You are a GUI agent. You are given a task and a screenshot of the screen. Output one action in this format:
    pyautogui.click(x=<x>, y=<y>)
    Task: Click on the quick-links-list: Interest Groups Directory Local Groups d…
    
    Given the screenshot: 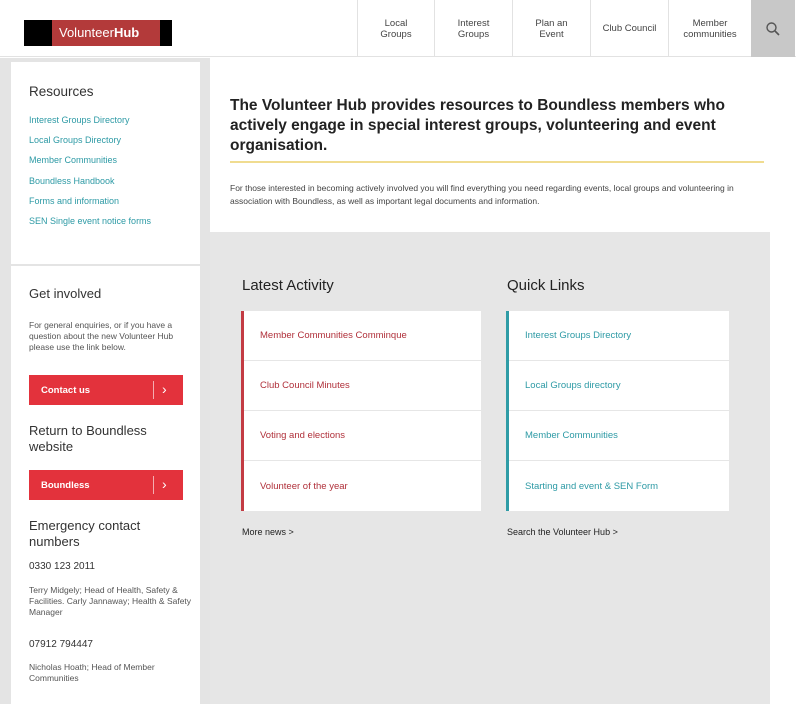 What is the action you would take?
    pyautogui.click(x=617, y=411)
    